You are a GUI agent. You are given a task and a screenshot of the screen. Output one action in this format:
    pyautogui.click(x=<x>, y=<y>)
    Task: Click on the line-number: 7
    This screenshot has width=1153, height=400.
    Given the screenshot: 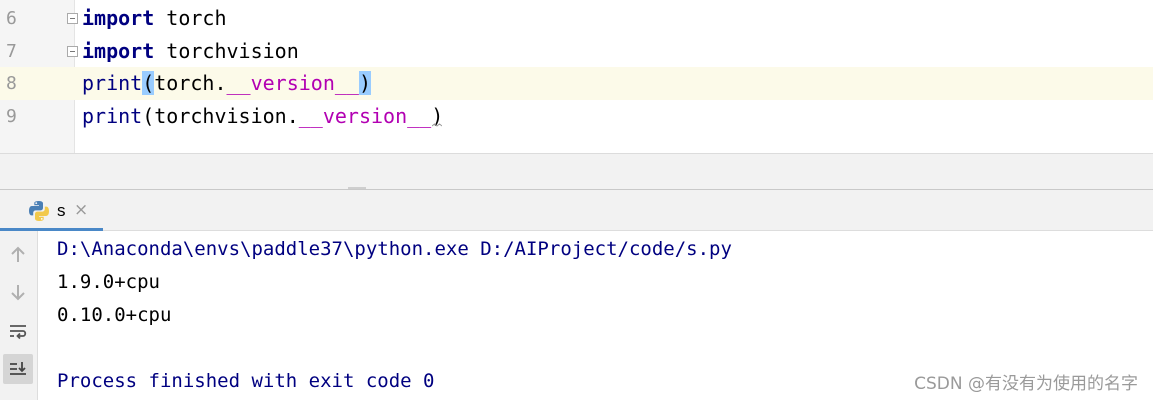 What is the action you would take?
    pyautogui.click(x=11, y=51)
    